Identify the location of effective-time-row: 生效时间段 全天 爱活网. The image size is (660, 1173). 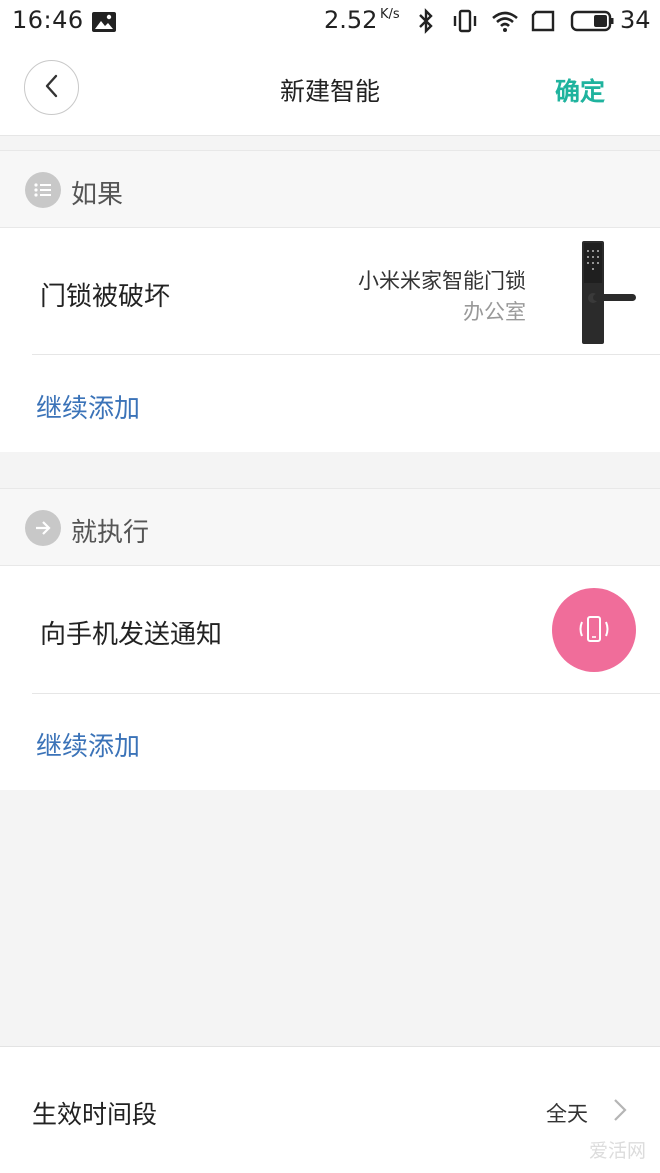
(330, 1109).